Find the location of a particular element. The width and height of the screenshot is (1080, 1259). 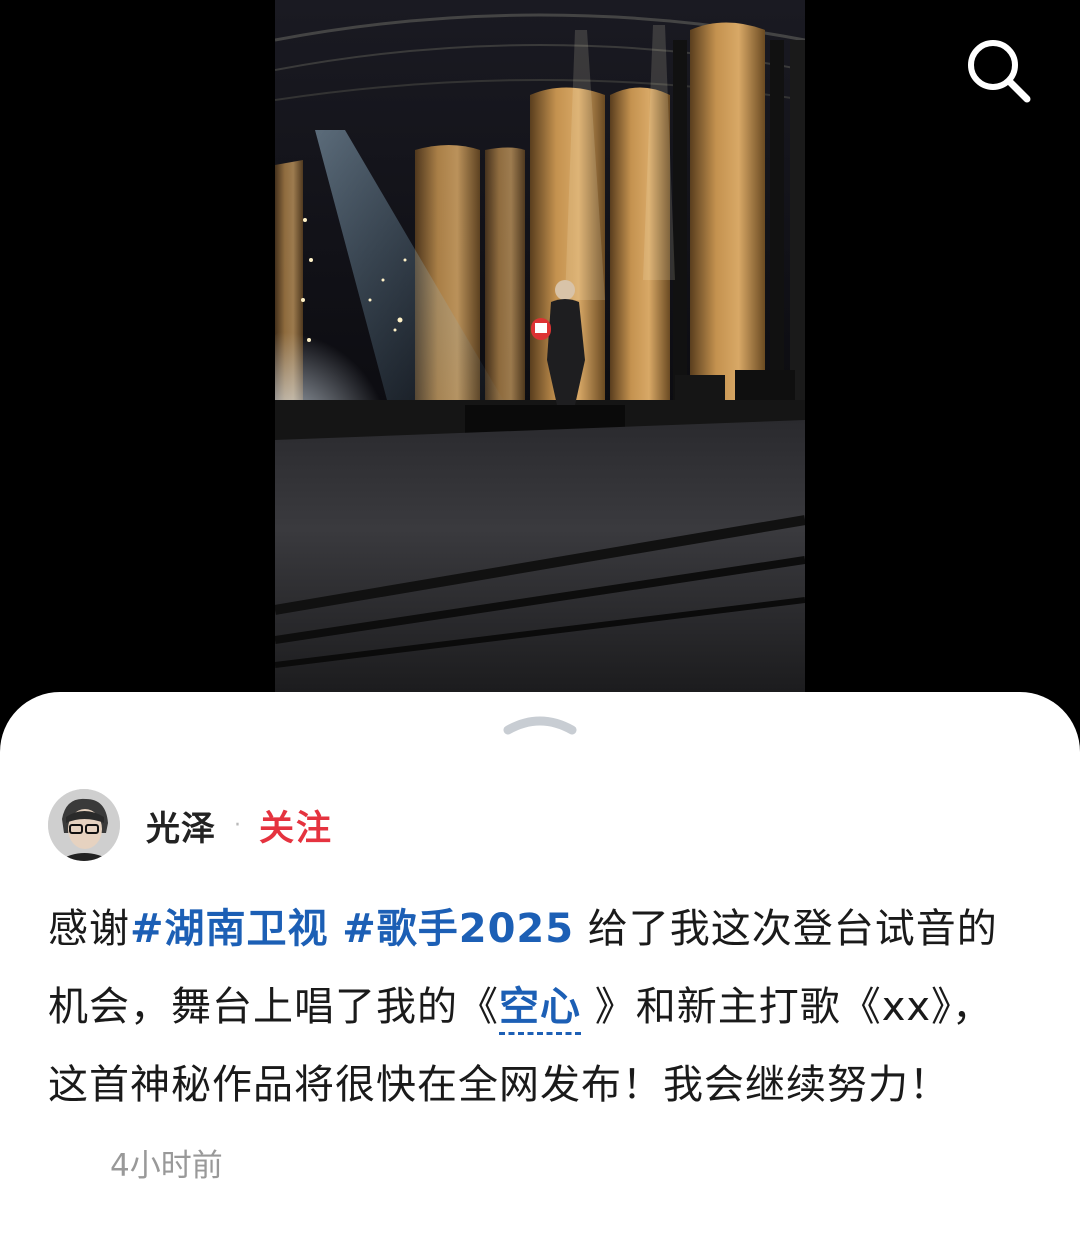

song-link: 空心 is located at coordinates (540, 1009).